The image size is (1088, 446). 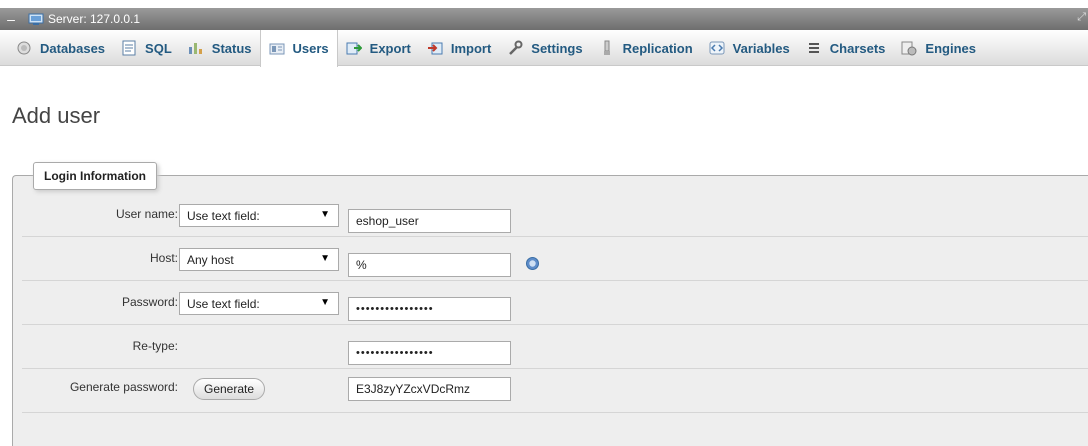 What do you see at coordinates (95, 176) in the screenshot?
I see `fieldset-legend: Login Information` at bounding box center [95, 176].